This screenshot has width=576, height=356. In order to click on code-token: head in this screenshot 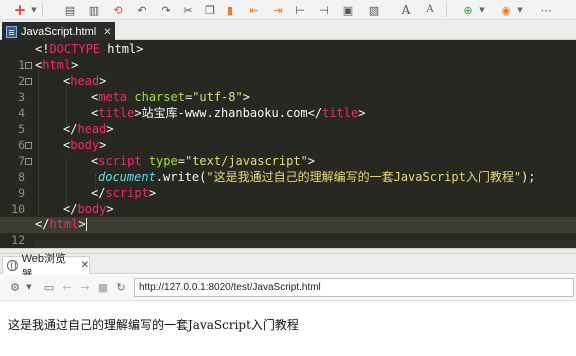, I will do `click(85, 81)`.